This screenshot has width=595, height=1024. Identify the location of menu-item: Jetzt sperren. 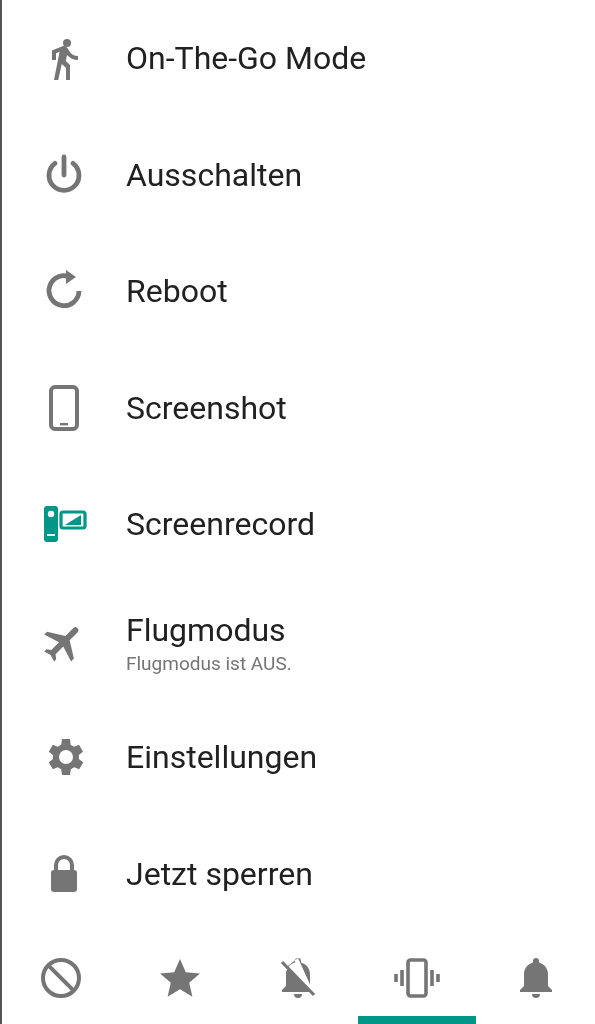
(298, 873).